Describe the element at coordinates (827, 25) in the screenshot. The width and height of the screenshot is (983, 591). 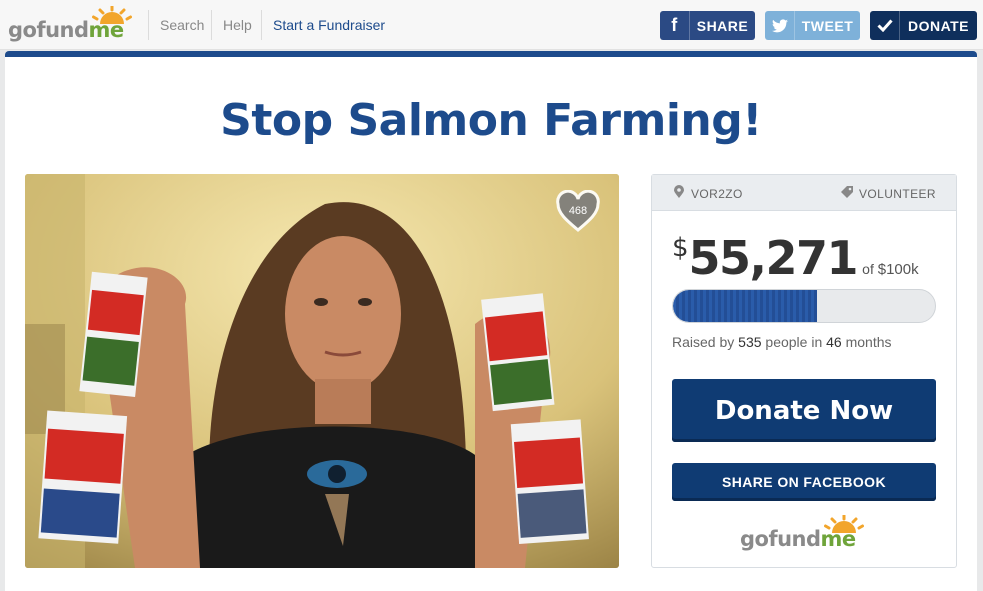
I see `tweet-button-label: TWEET` at that location.